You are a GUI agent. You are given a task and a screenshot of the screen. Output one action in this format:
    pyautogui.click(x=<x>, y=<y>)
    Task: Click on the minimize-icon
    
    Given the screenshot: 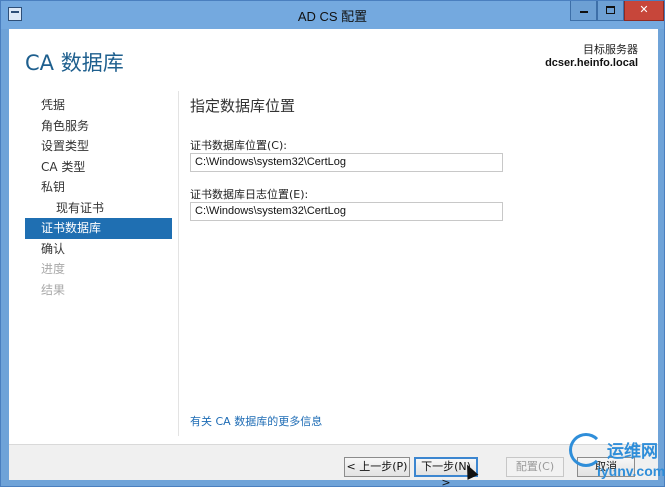 What is the action you would take?
    pyautogui.click(x=583, y=12)
    